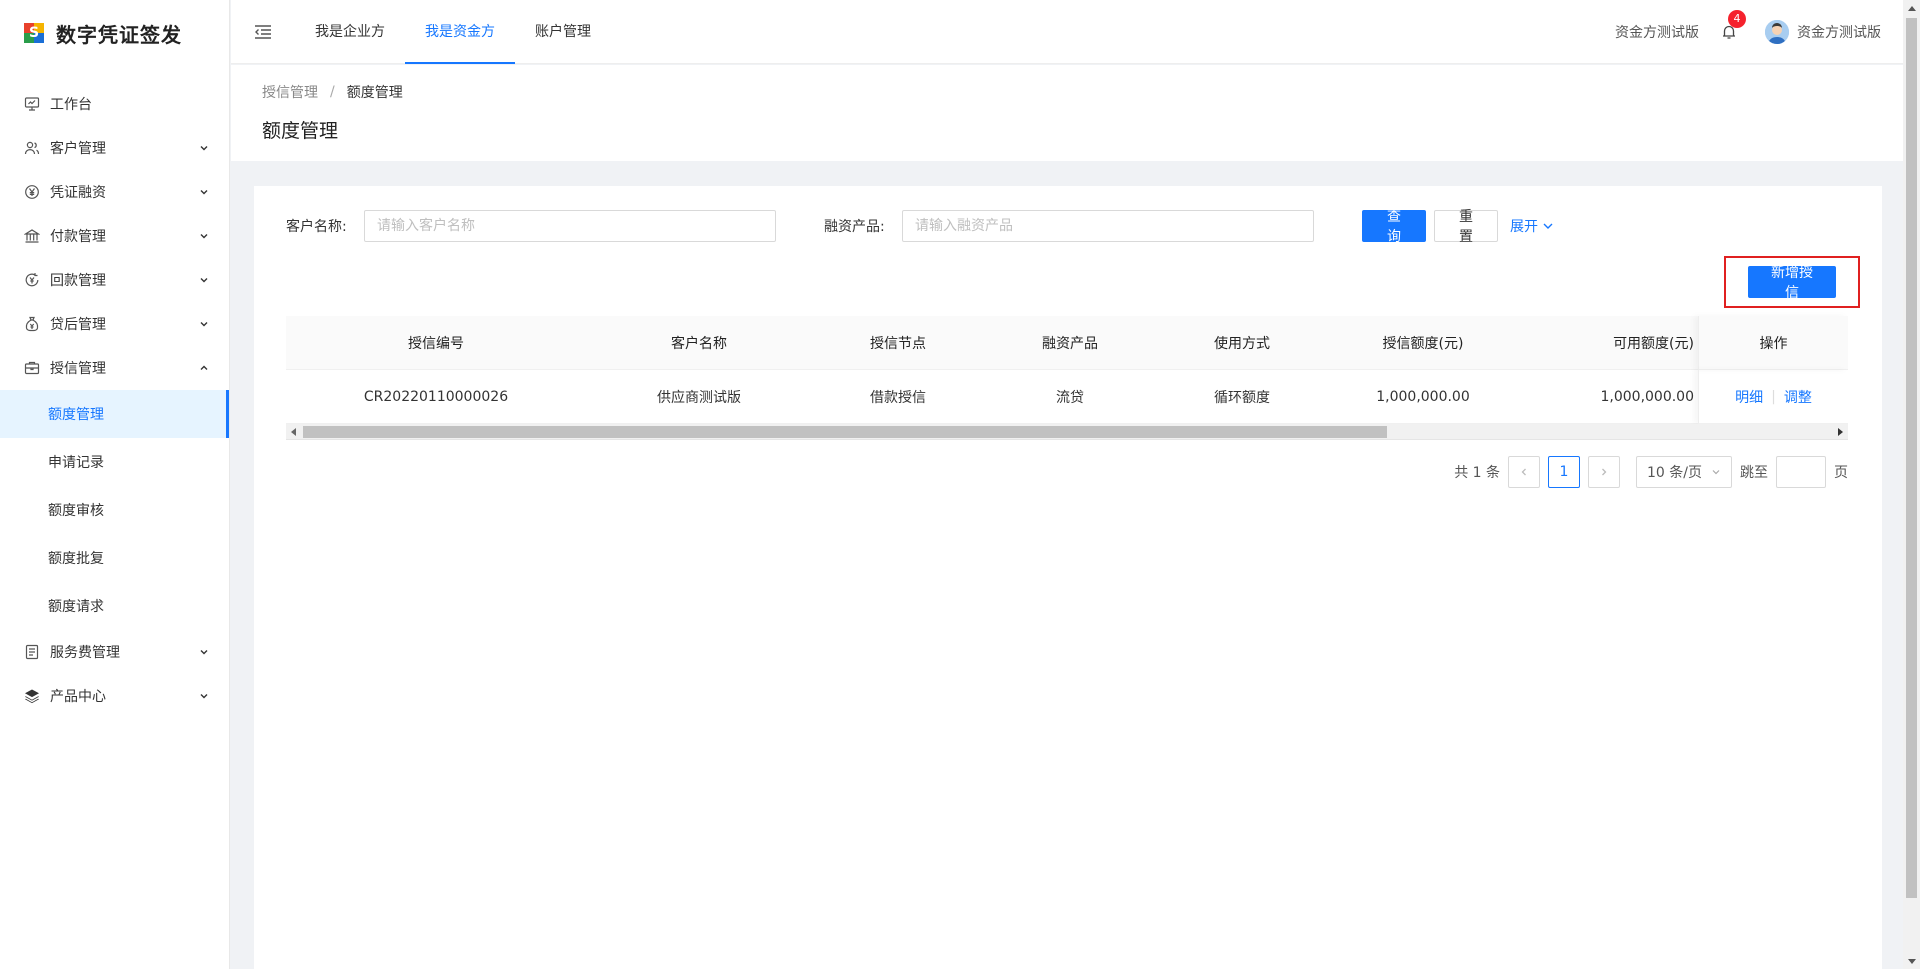  Describe the element at coordinates (1242, 397) in the screenshot. I see `usage-cell: 循环额度` at that location.